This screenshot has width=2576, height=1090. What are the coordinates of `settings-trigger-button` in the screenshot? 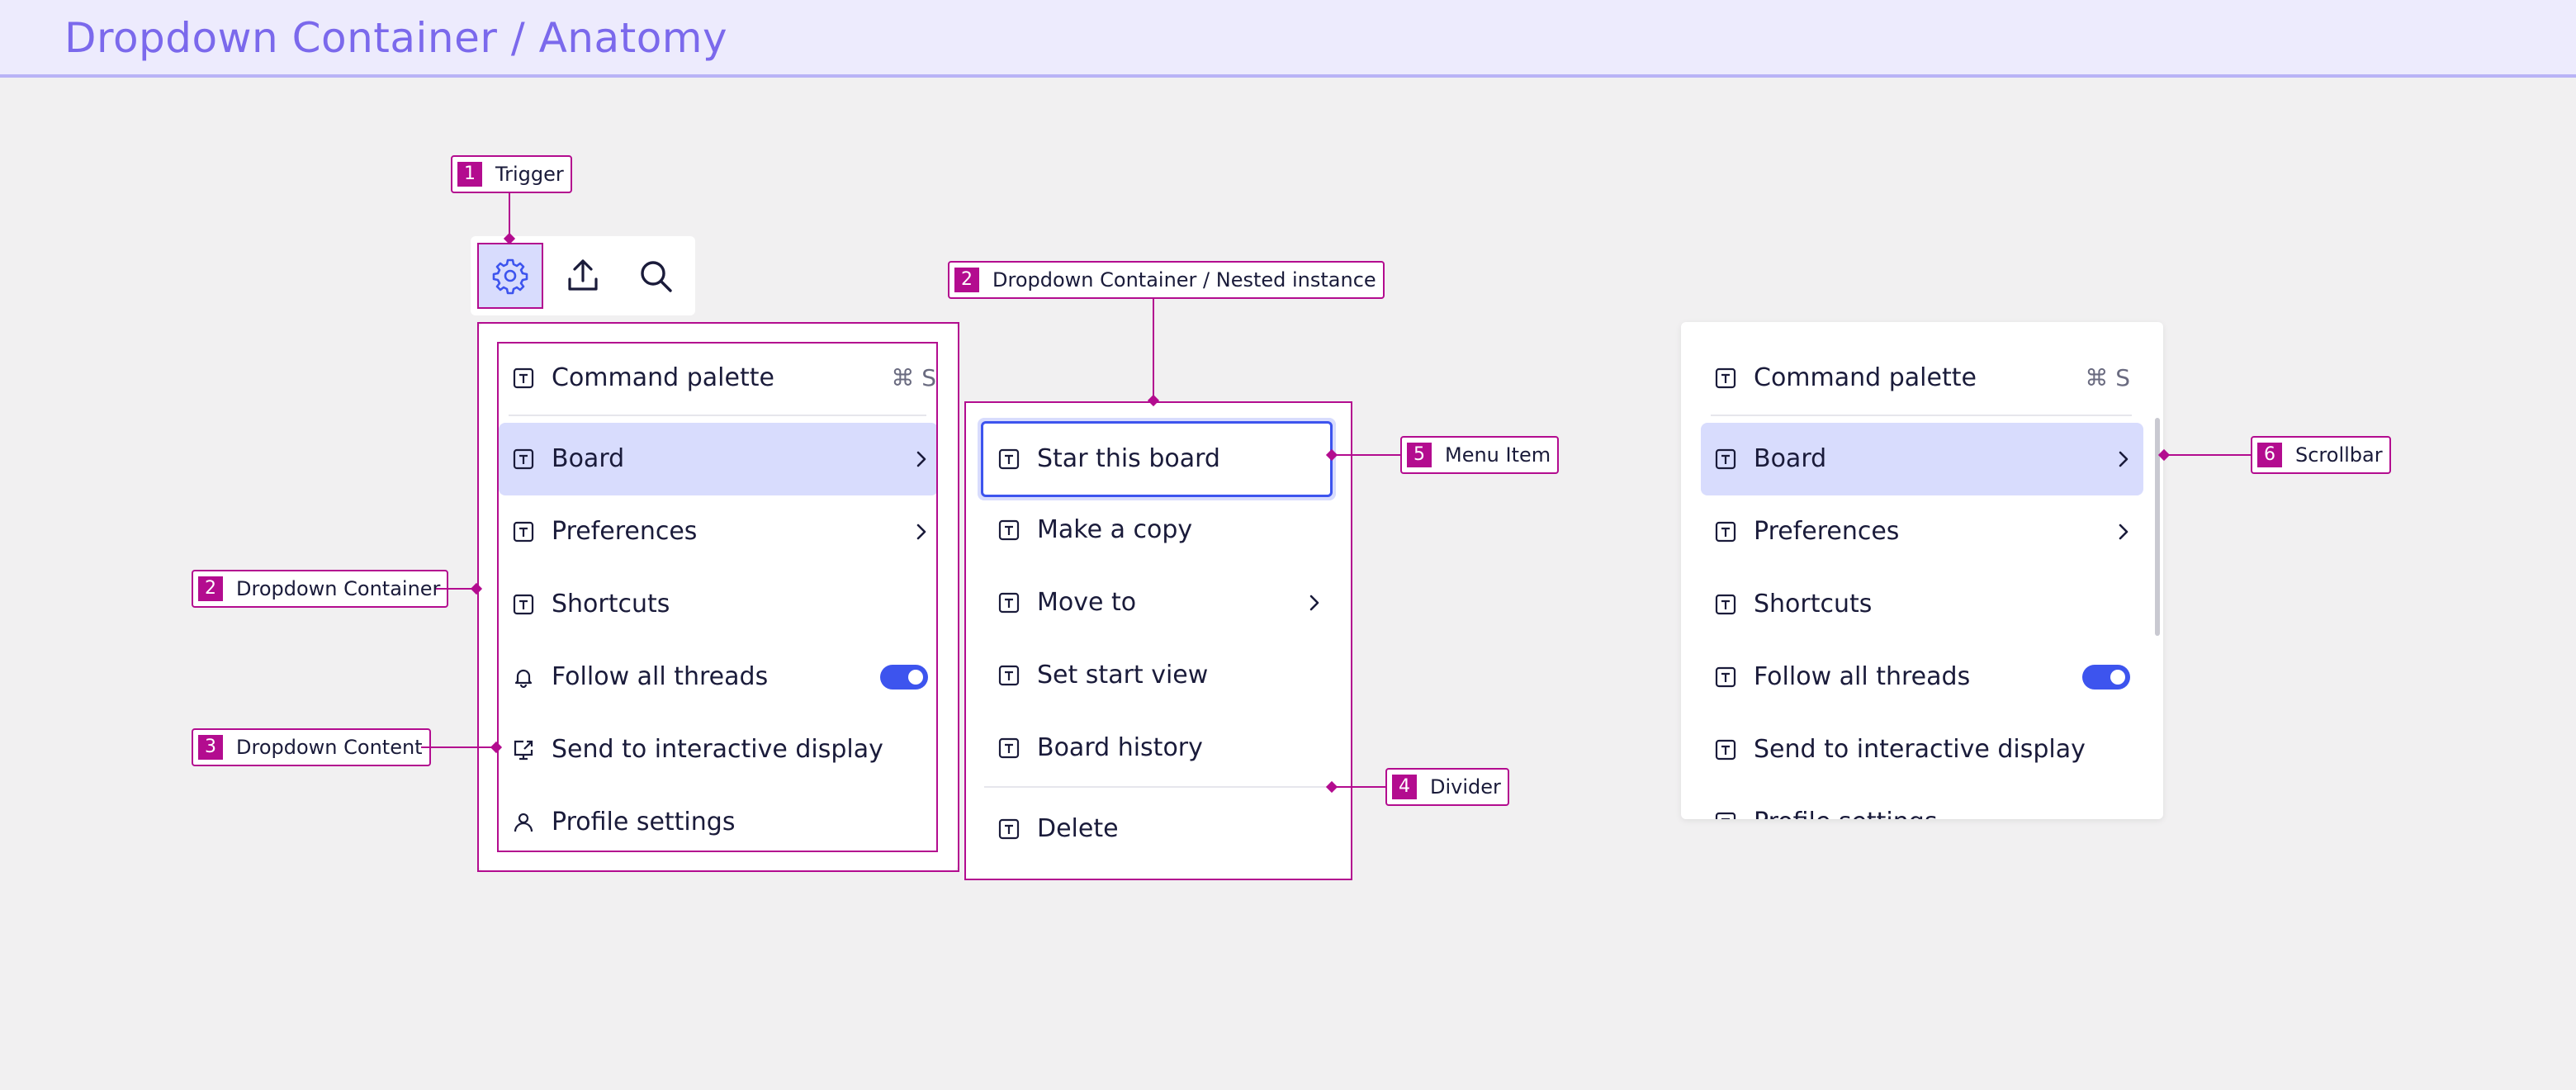 It's located at (510, 276).